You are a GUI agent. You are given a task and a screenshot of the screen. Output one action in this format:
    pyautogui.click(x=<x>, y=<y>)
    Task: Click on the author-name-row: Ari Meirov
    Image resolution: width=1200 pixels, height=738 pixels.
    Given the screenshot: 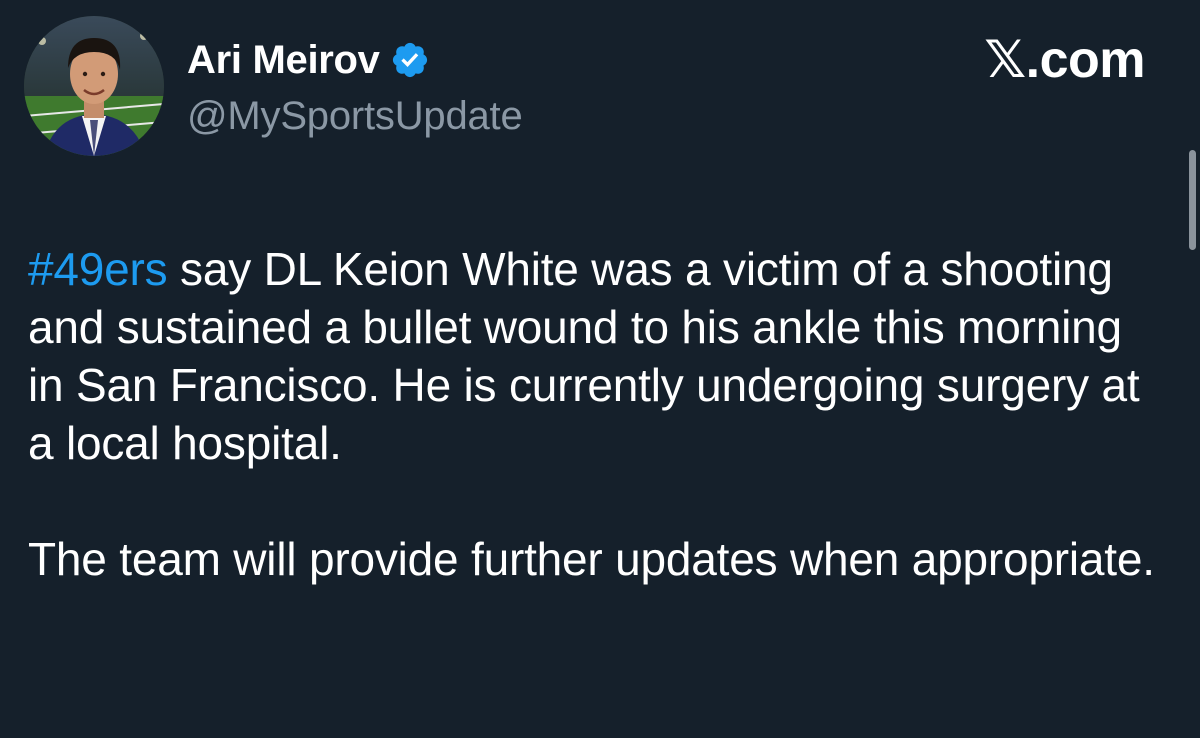 What is the action you would take?
    pyautogui.click(x=355, y=60)
    